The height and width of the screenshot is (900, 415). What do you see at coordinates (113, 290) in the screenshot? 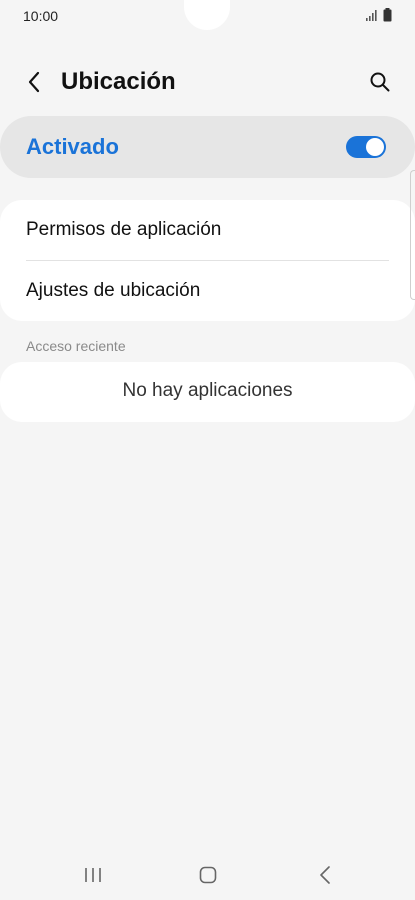
I see `option-label: Ajustes de ubicación` at bounding box center [113, 290].